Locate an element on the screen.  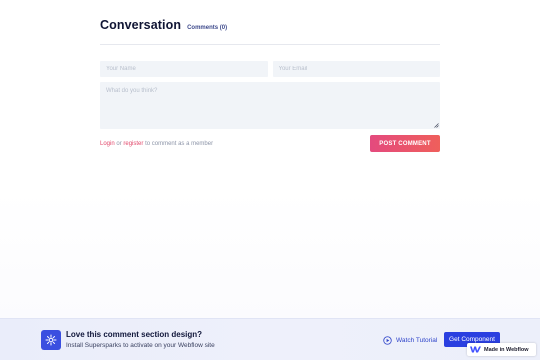
email-input is located at coordinates (356, 69).